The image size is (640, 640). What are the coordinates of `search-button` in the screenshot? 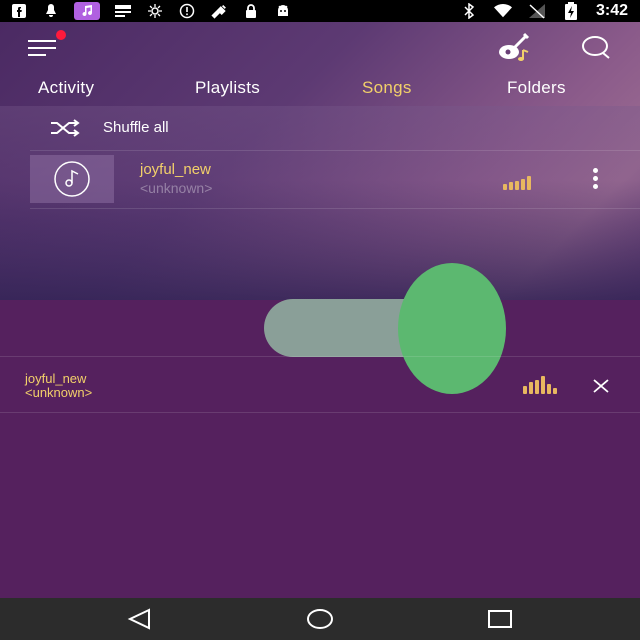 It's located at (596, 48).